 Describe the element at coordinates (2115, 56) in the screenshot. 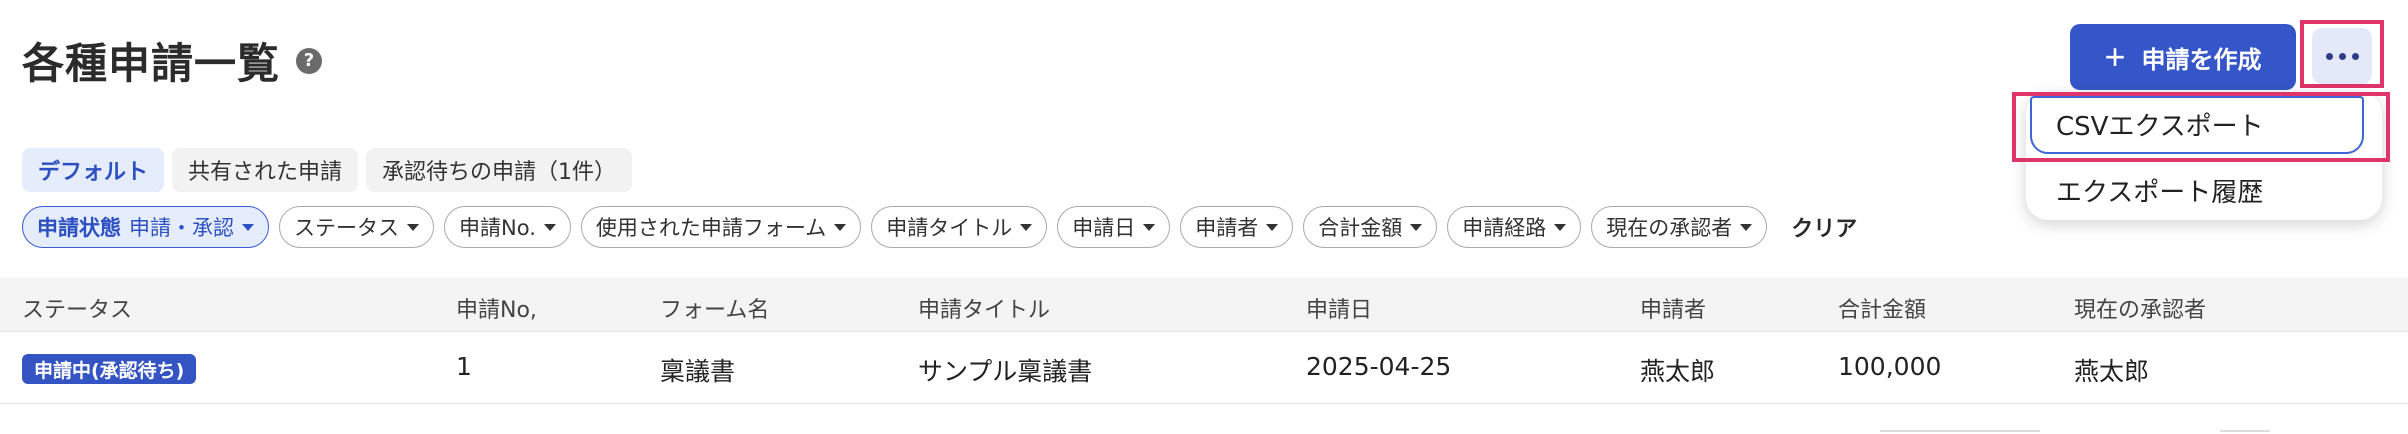

I see `plus-icon: +` at that location.